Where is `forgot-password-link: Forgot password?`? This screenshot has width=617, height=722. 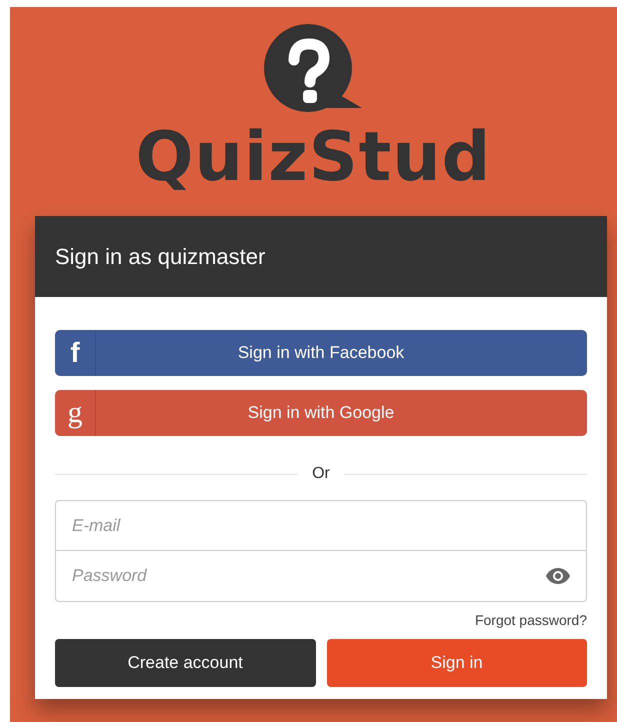
forgot-password-link: Forgot password? is located at coordinates (530, 620).